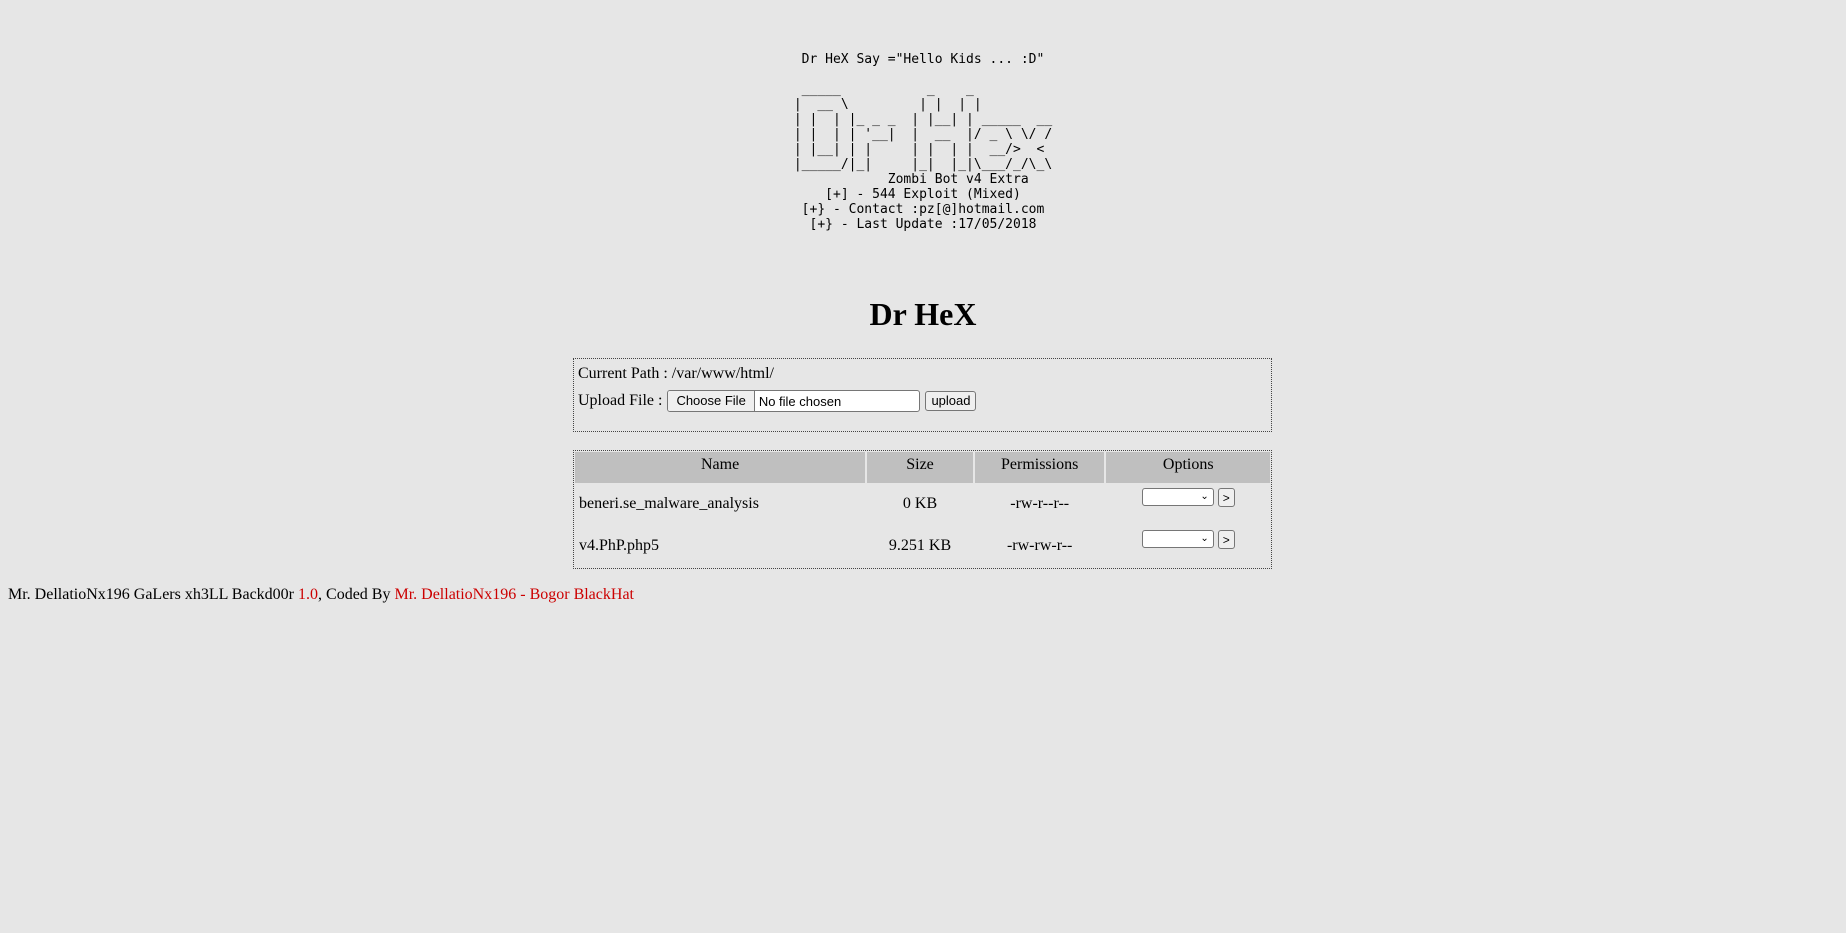  I want to click on header-size: Size, so click(920, 465).